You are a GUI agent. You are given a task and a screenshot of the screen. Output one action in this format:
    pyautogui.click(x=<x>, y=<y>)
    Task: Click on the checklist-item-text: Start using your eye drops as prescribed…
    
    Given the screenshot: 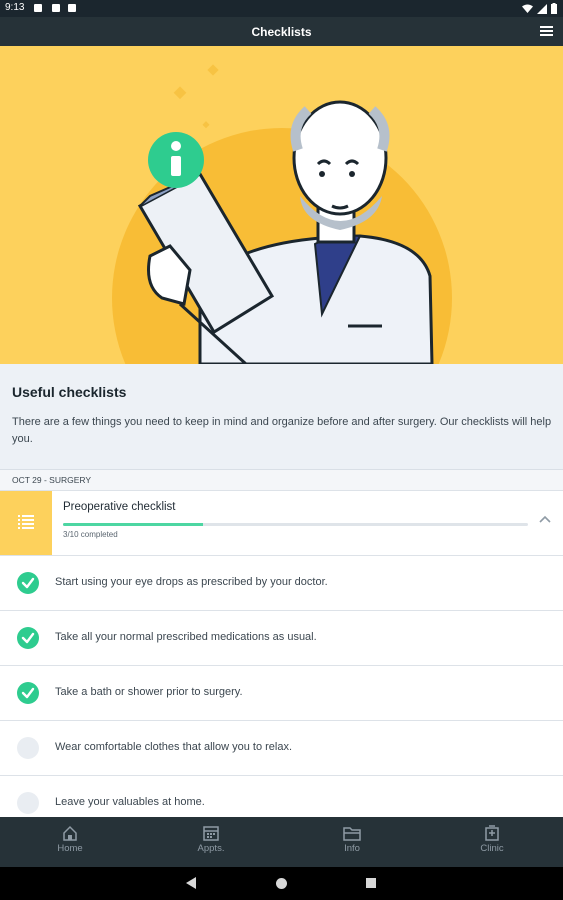 What is the action you would take?
    pyautogui.click(x=191, y=582)
    